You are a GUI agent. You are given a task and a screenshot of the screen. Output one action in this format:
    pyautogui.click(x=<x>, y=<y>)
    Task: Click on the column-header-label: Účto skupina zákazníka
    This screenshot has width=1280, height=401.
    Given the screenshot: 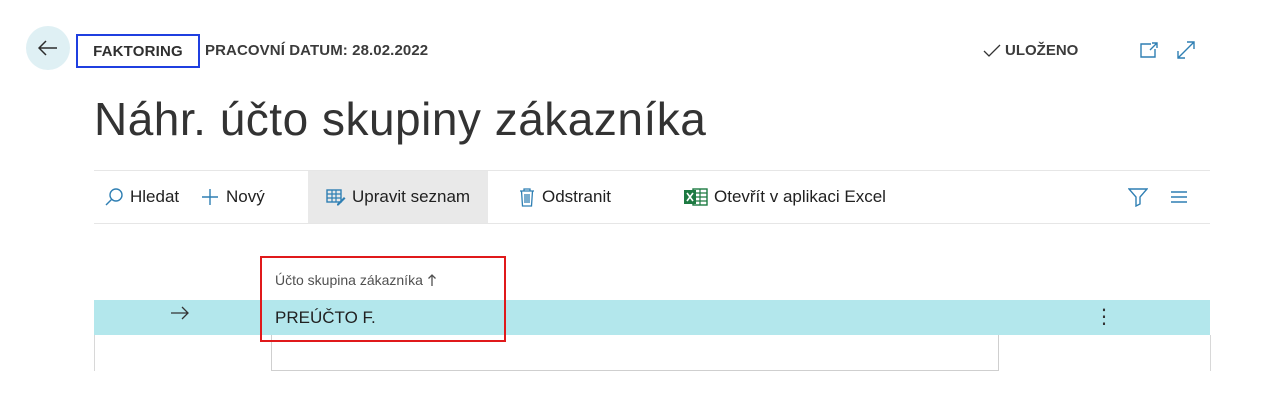 What is the action you would take?
    pyautogui.click(x=349, y=280)
    